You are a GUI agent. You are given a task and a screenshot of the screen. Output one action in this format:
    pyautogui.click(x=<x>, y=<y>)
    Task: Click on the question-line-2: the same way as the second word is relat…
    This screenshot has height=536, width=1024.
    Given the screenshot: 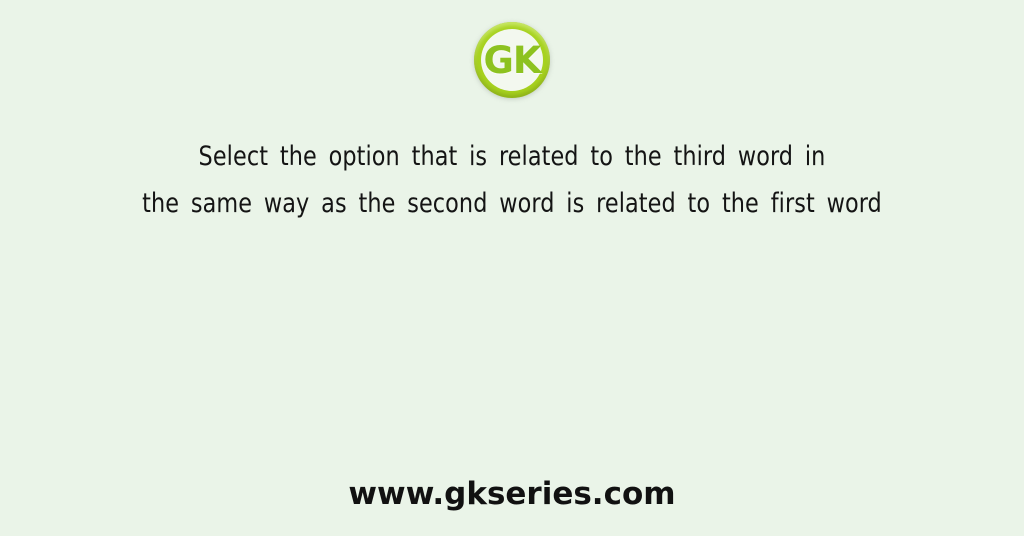 What is the action you would take?
    pyautogui.click(x=512, y=203)
    